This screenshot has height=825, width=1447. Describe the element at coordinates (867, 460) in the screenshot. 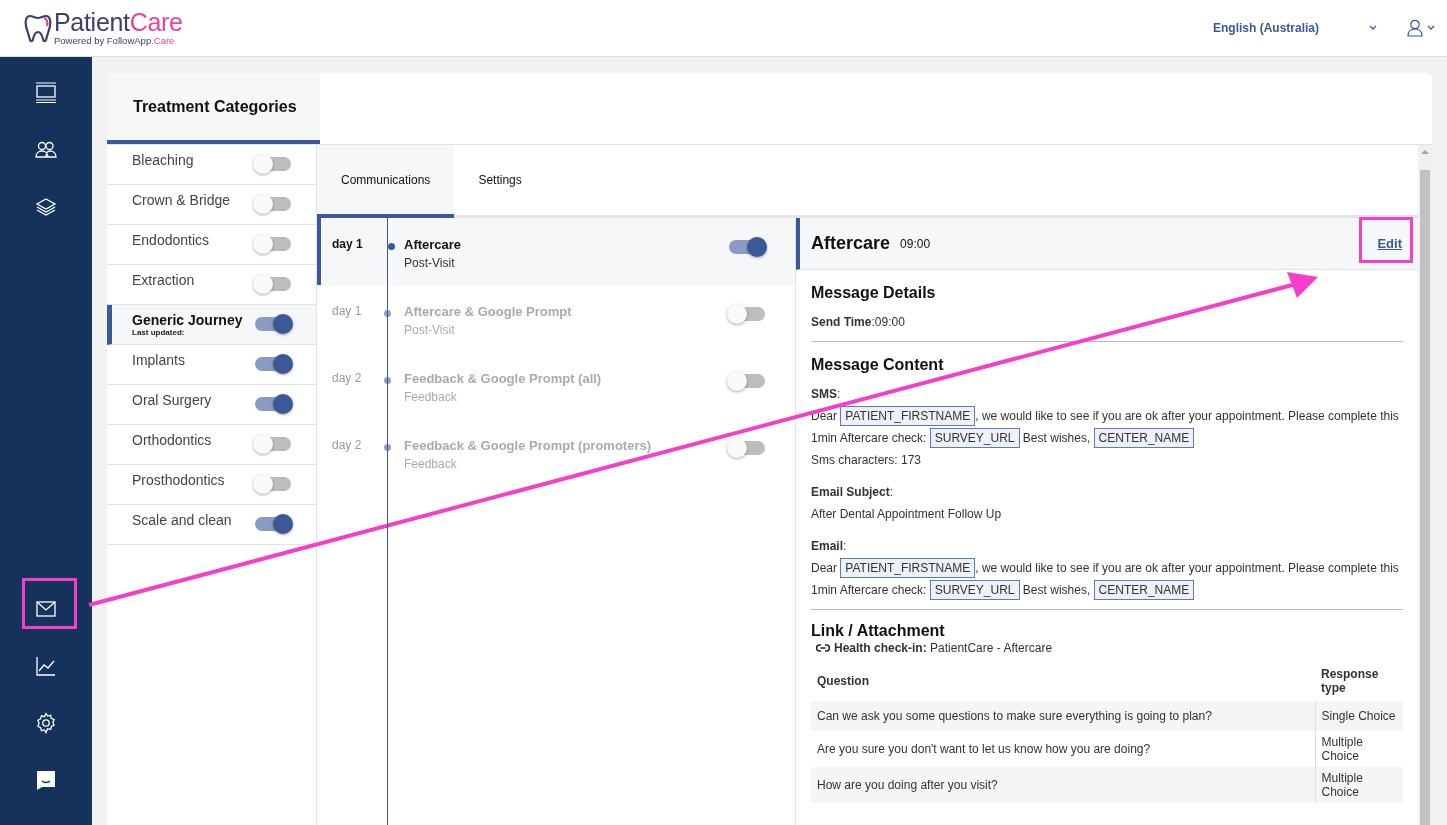

I see `sms-character-count: Sms characters: 173` at that location.